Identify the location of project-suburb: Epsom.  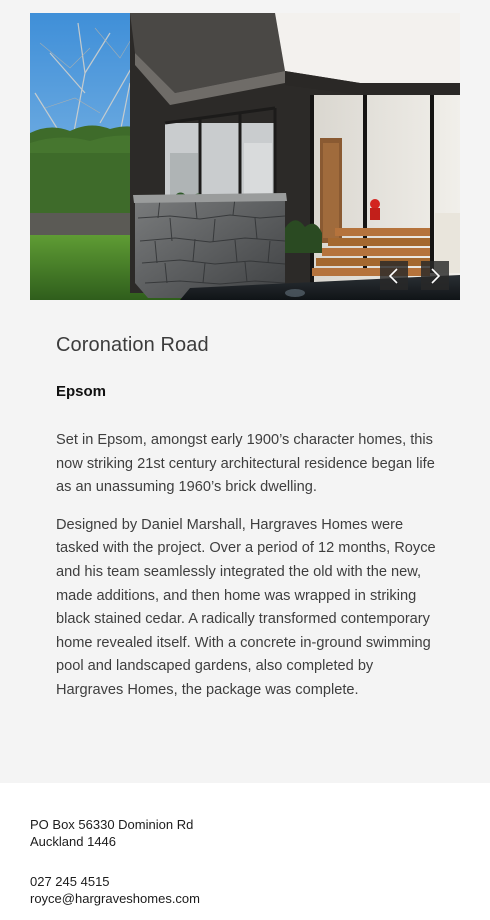
(81, 391).